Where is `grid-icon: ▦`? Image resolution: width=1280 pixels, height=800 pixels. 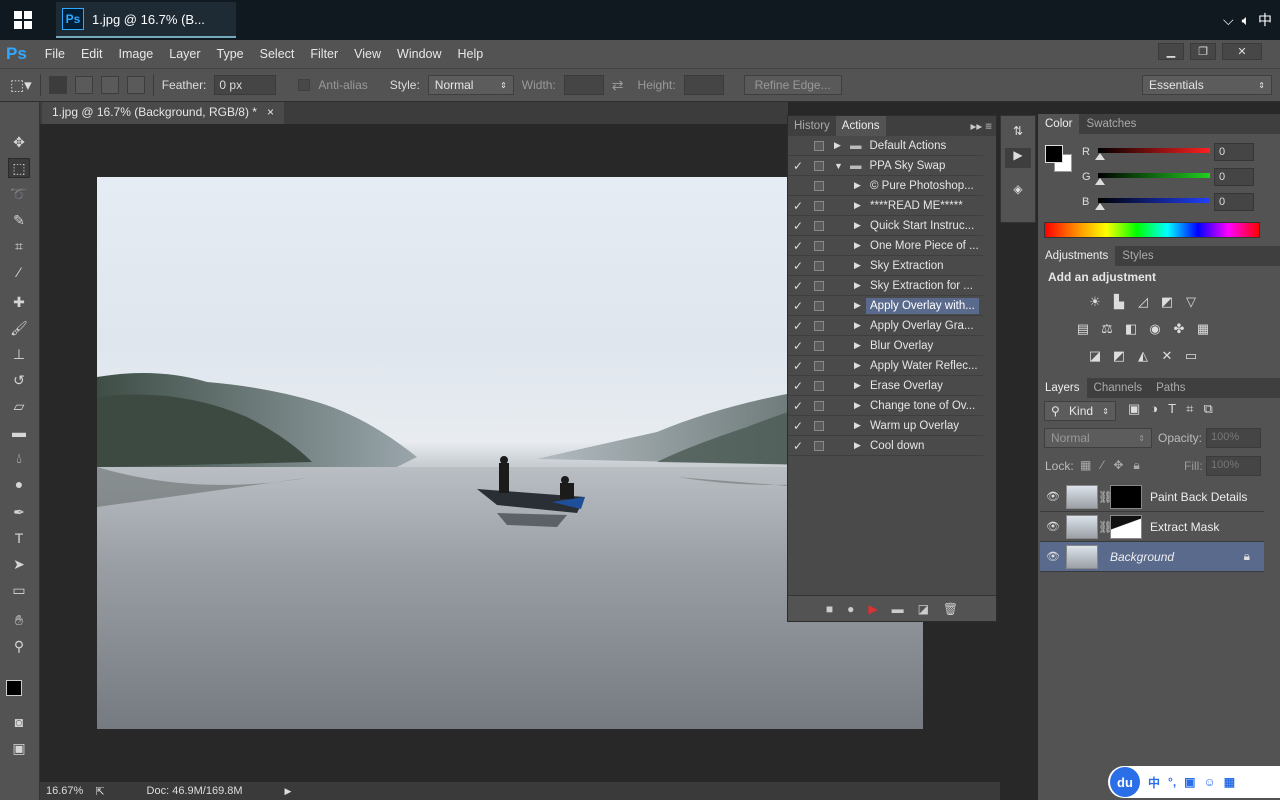 grid-icon: ▦ is located at coordinates (1229, 782).